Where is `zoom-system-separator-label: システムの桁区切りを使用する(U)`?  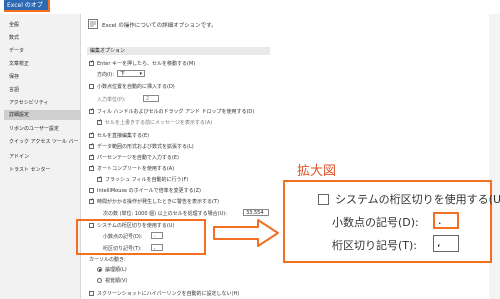 zoom-system-separator-label: システムの桁区切りを使用する(U) is located at coordinates (417, 199).